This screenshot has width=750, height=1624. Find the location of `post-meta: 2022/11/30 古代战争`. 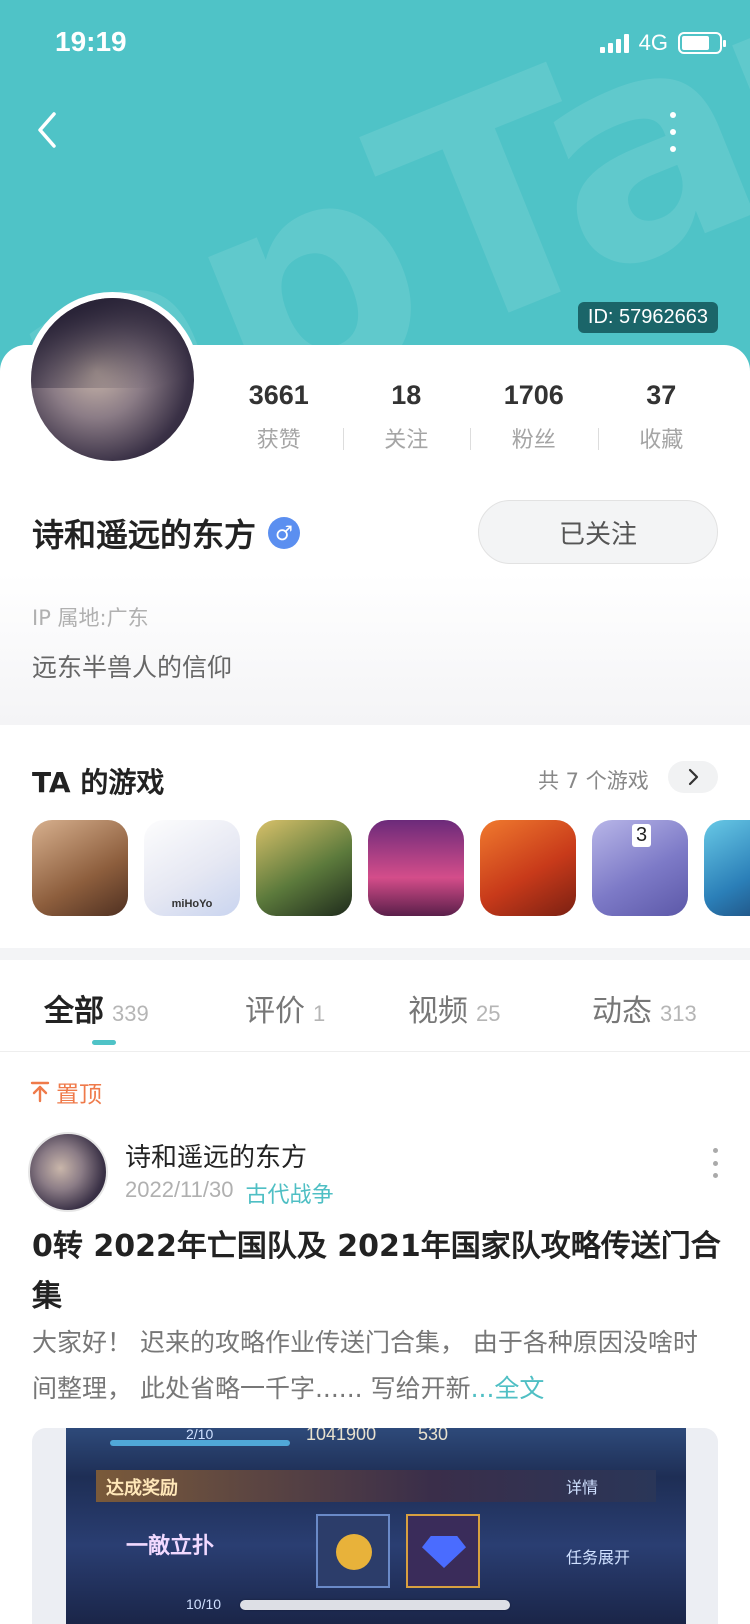

post-meta: 2022/11/30 古代战争 is located at coordinates (229, 1193).